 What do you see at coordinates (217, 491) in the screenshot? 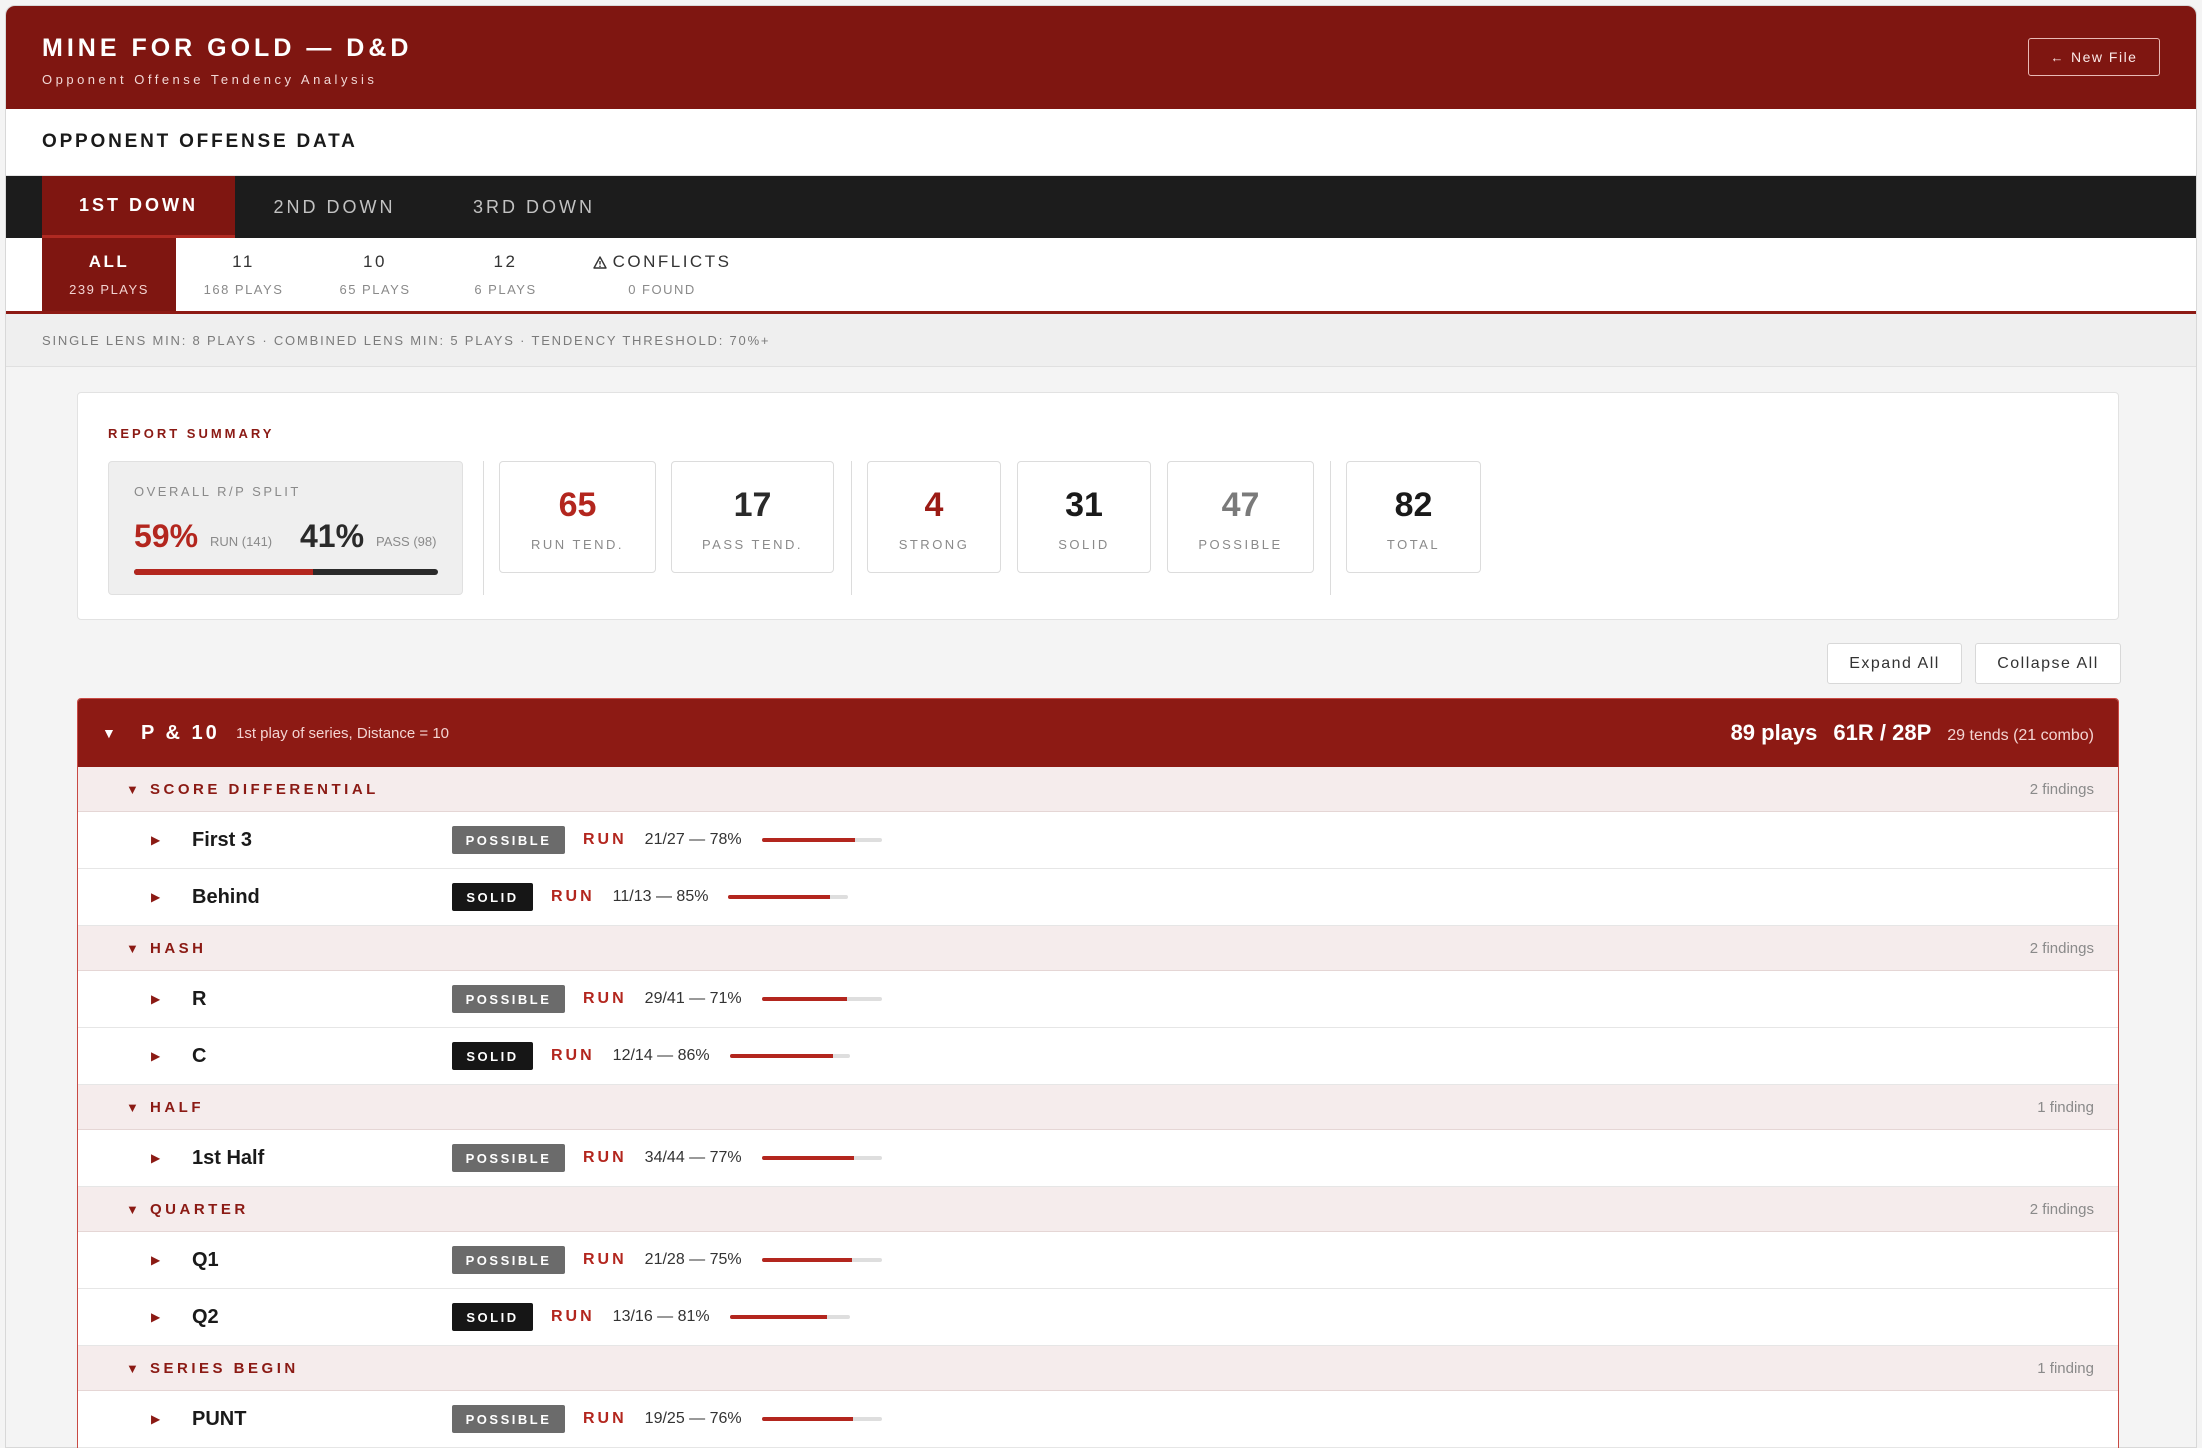
I see `split-label: OVERALL R/P SPLIT` at bounding box center [217, 491].